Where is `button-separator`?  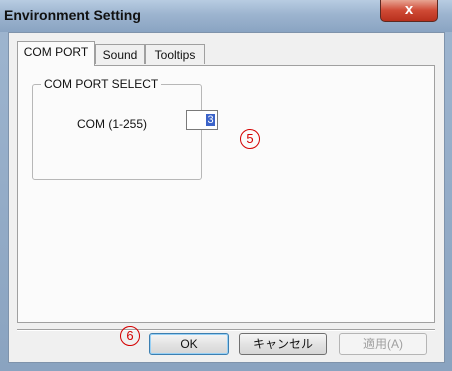 button-separator is located at coordinates (226, 330).